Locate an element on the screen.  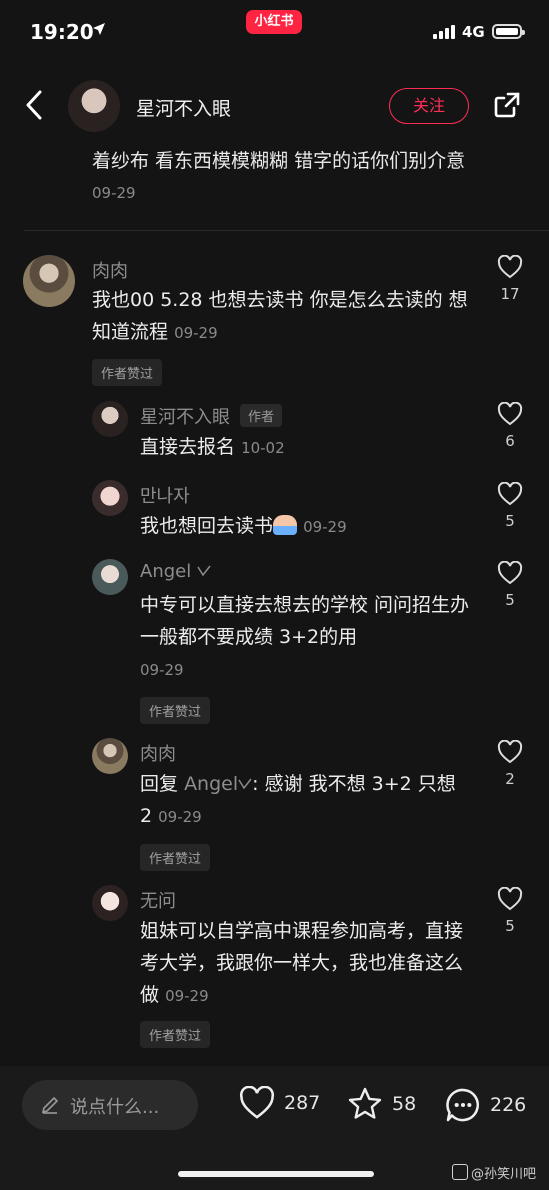
reply-name: 无问 is located at coordinates (158, 900).